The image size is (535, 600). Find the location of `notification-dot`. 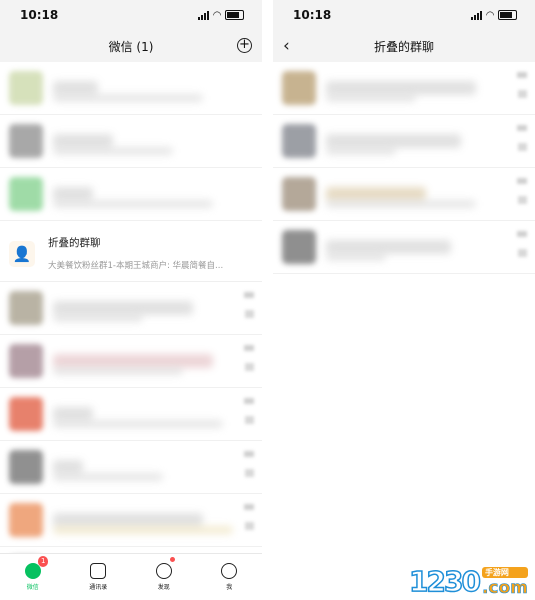

notification-dot is located at coordinates (172, 559).